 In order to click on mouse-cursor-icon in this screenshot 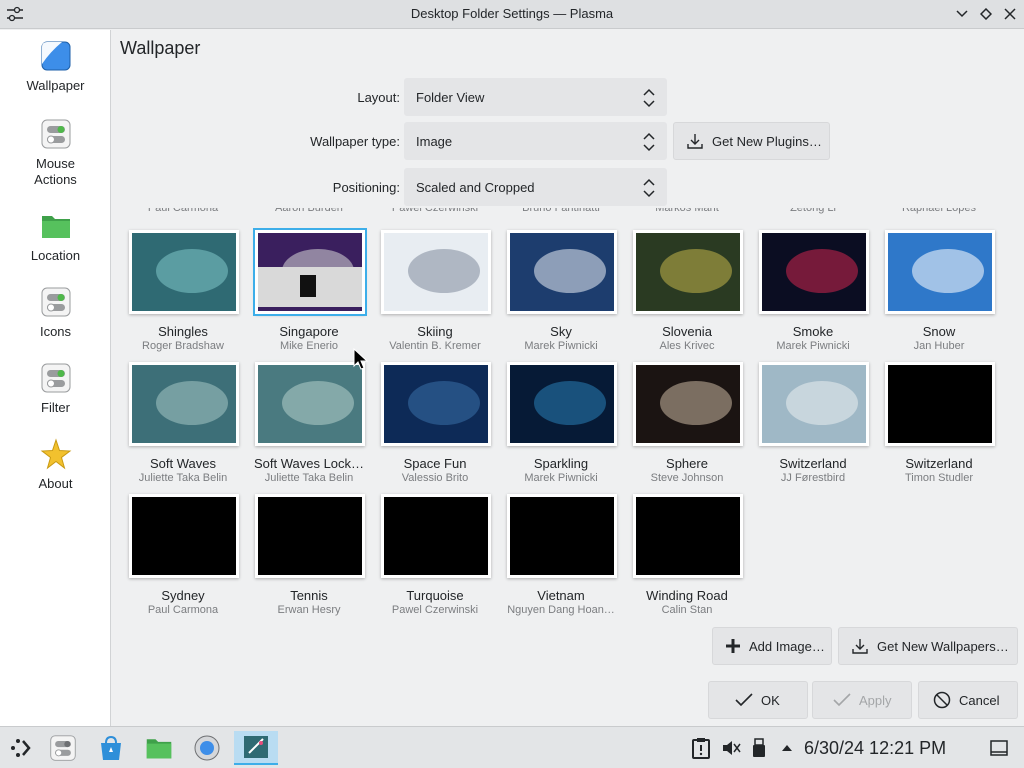, I will do `click(361, 359)`.